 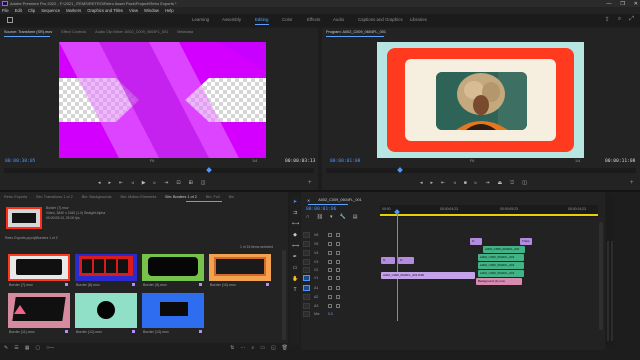 What do you see at coordinates (454, 183) in the screenshot?
I see `prog-step-back-icon: ◃` at bounding box center [454, 183].